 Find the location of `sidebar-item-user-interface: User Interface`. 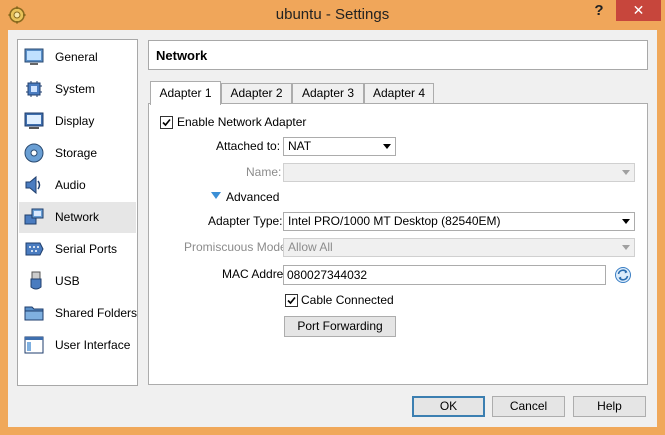

sidebar-item-user-interface: User Interface is located at coordinates (77, 345).